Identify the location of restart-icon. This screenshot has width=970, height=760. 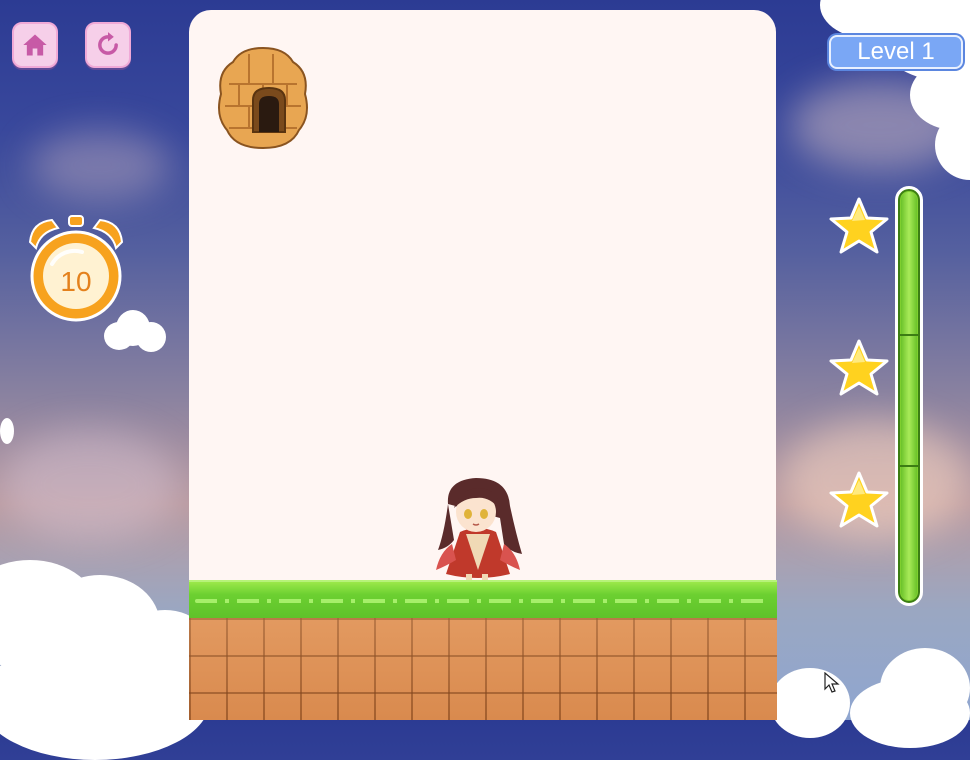
(108, 43).